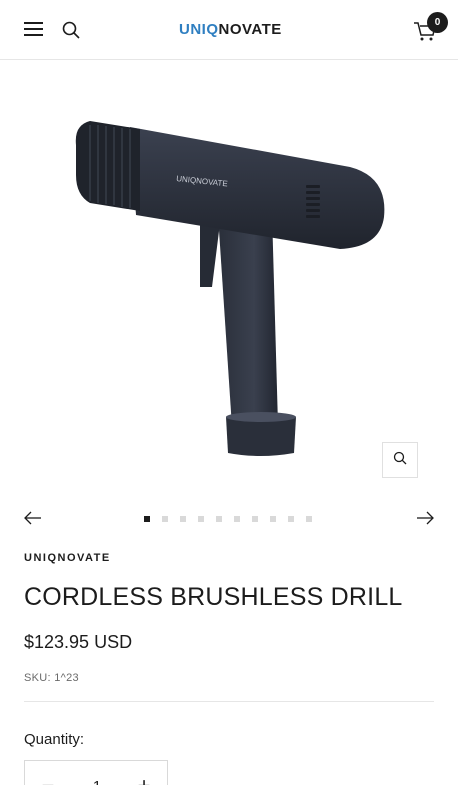  I want to click on zoom-button, so click(400, 460).